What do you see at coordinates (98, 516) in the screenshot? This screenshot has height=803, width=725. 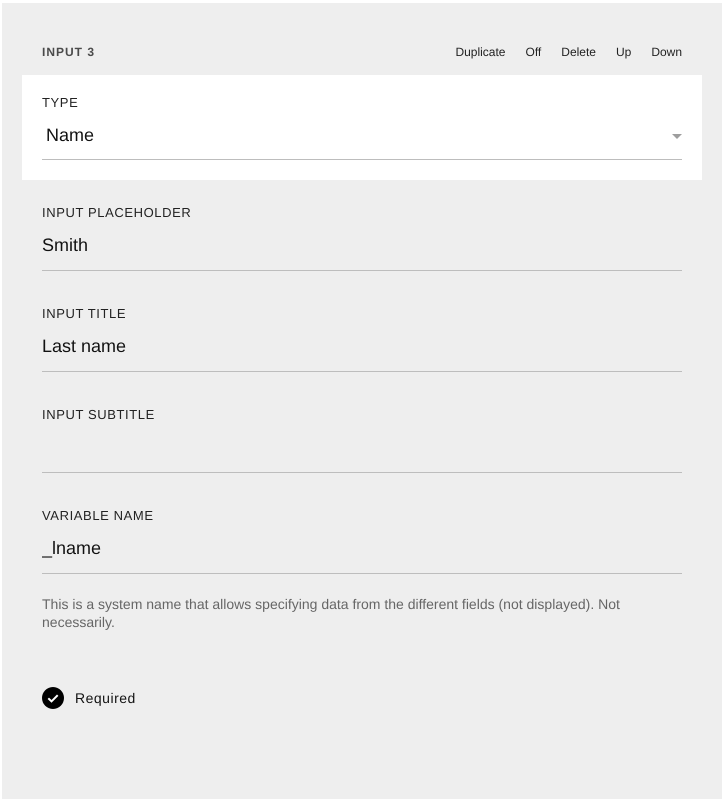 I see `field-label: VARIABLE NAME` at bounding box center [98, 516].